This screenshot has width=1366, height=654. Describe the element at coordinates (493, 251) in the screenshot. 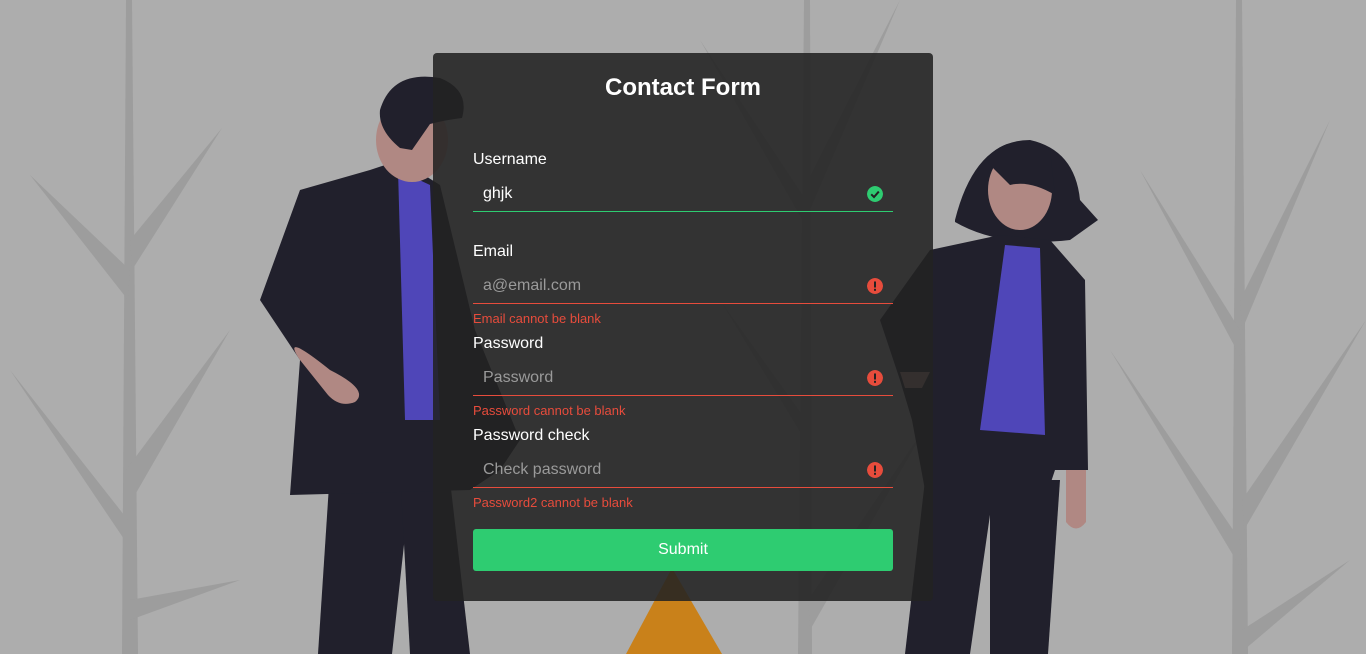

I see `email-label: Email` at that location.